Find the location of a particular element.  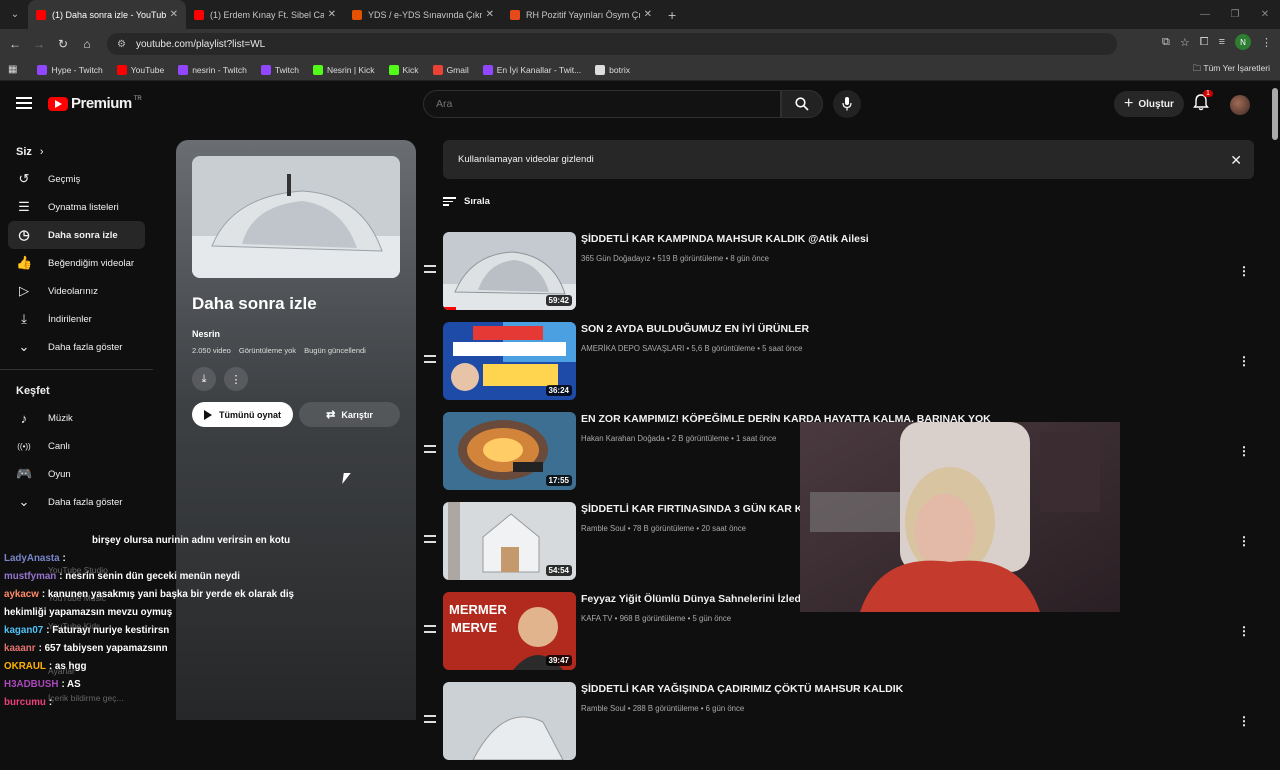

chat-username: H3ADBUSH is located at coordinates (31, 684).